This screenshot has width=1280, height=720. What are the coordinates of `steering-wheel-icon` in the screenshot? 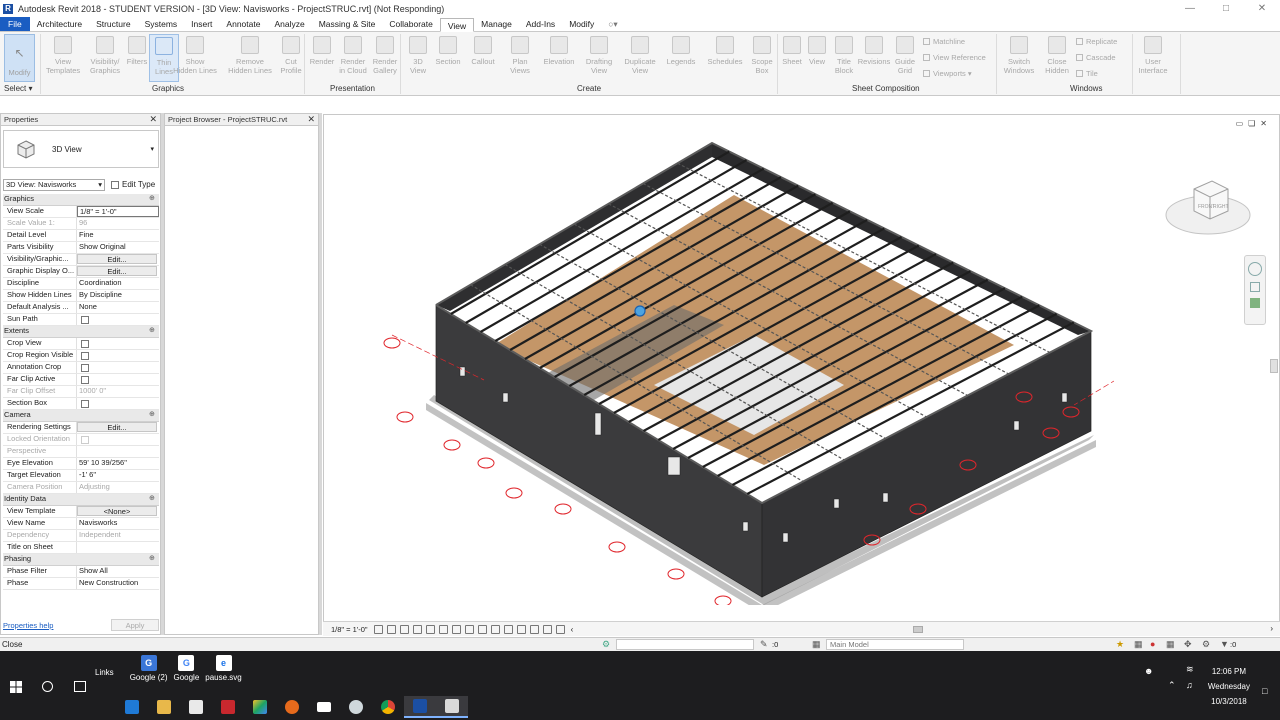 It's located at (1255, 269).